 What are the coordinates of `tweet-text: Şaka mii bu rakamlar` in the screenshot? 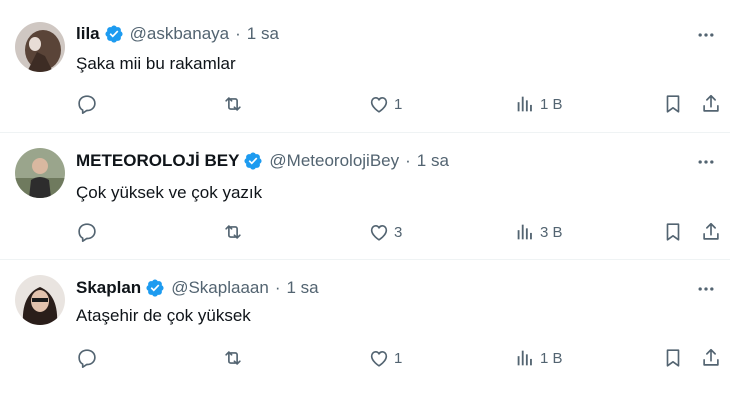 It's located at (156, 63).